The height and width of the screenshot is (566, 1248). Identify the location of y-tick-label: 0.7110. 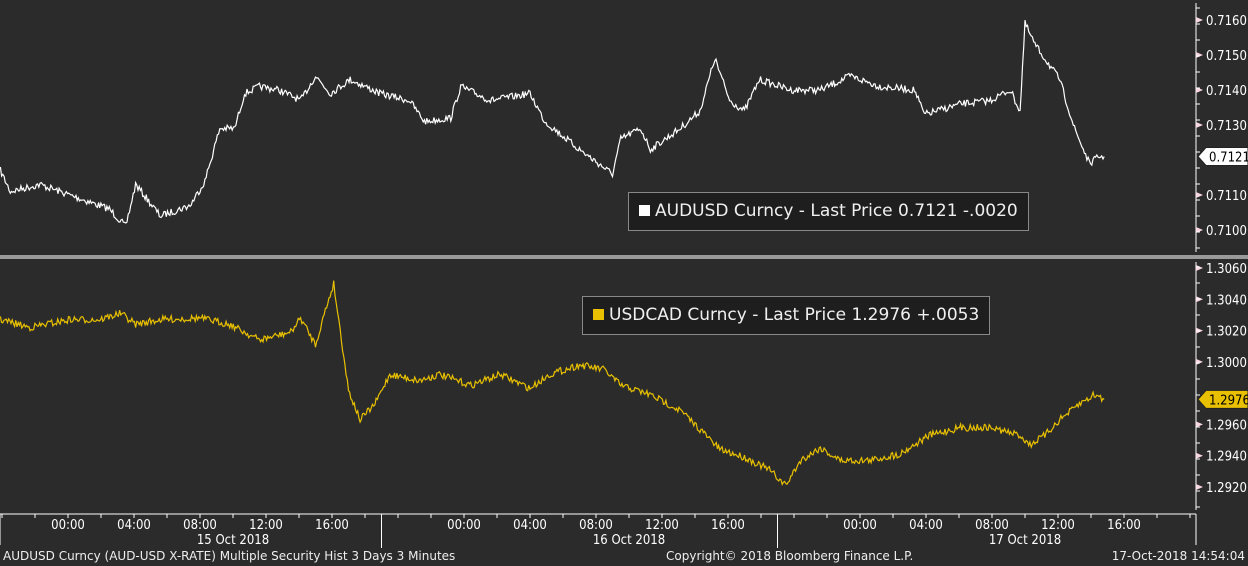
(1226, 196).